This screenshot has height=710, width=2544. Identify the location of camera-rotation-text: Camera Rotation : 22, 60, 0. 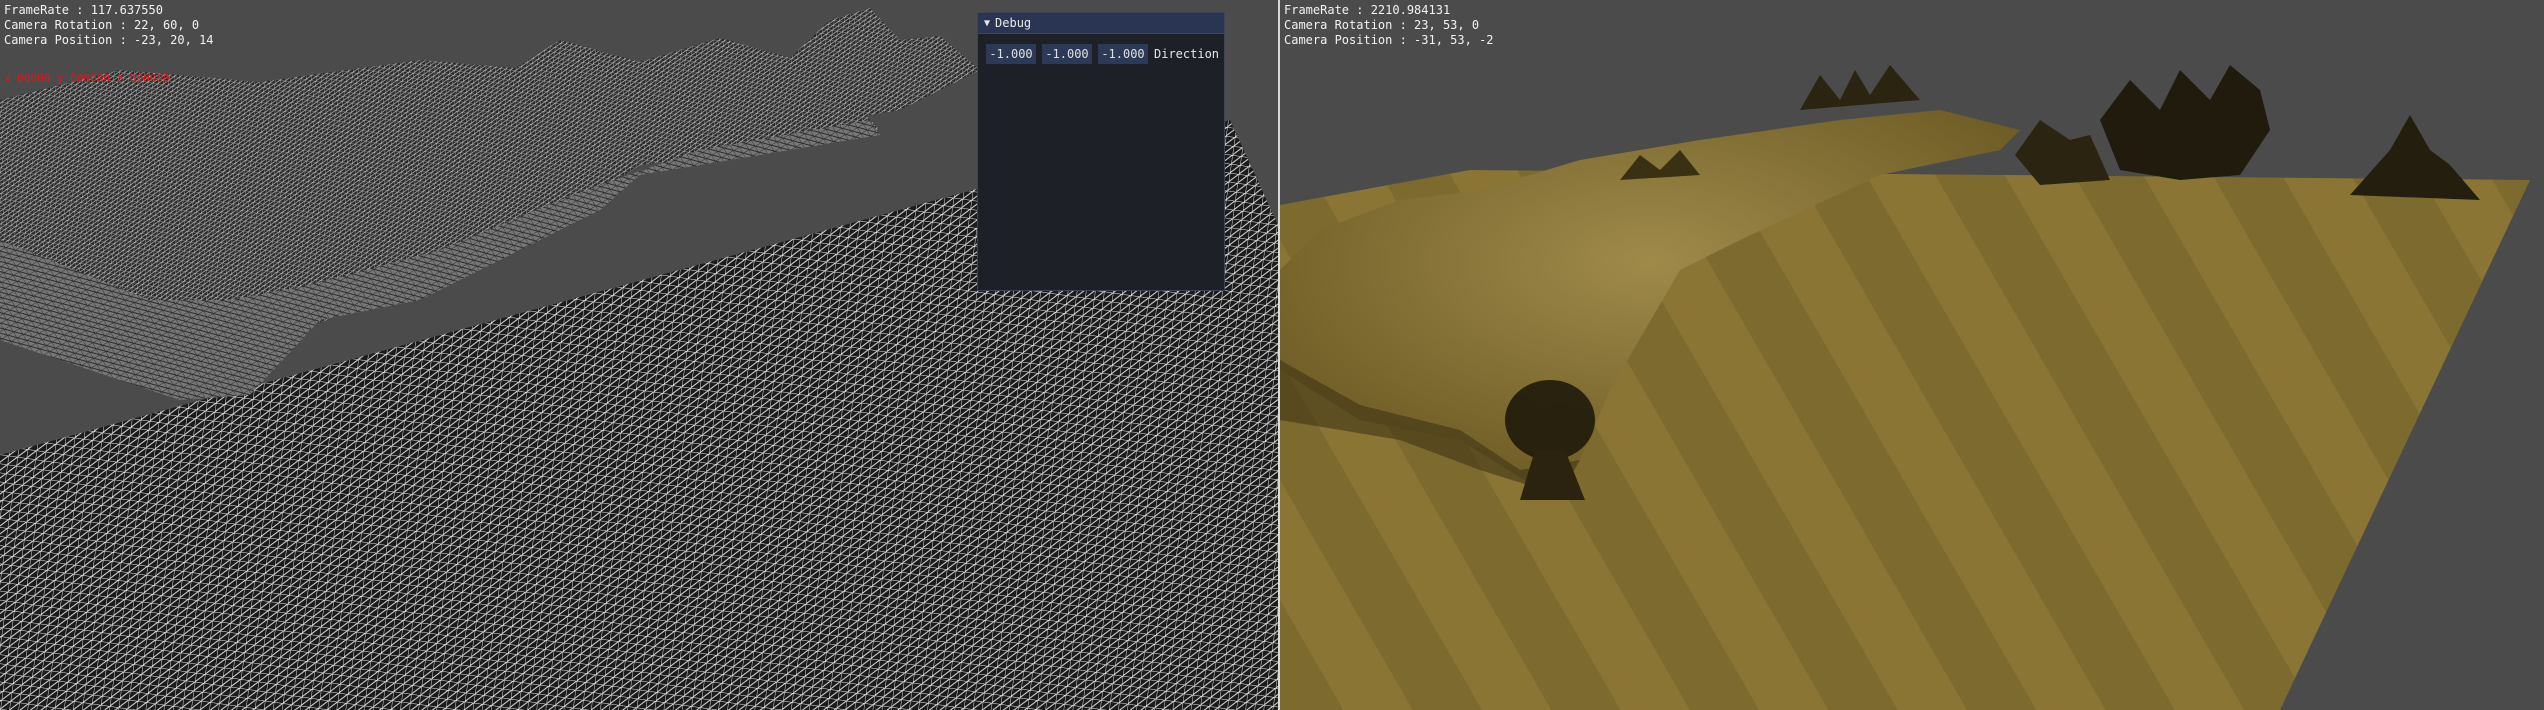
(102, 25).